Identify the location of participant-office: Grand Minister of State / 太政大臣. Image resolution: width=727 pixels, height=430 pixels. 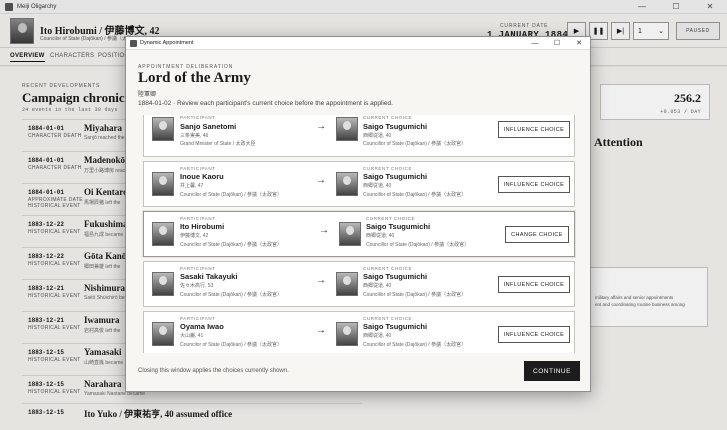
(218, 144).